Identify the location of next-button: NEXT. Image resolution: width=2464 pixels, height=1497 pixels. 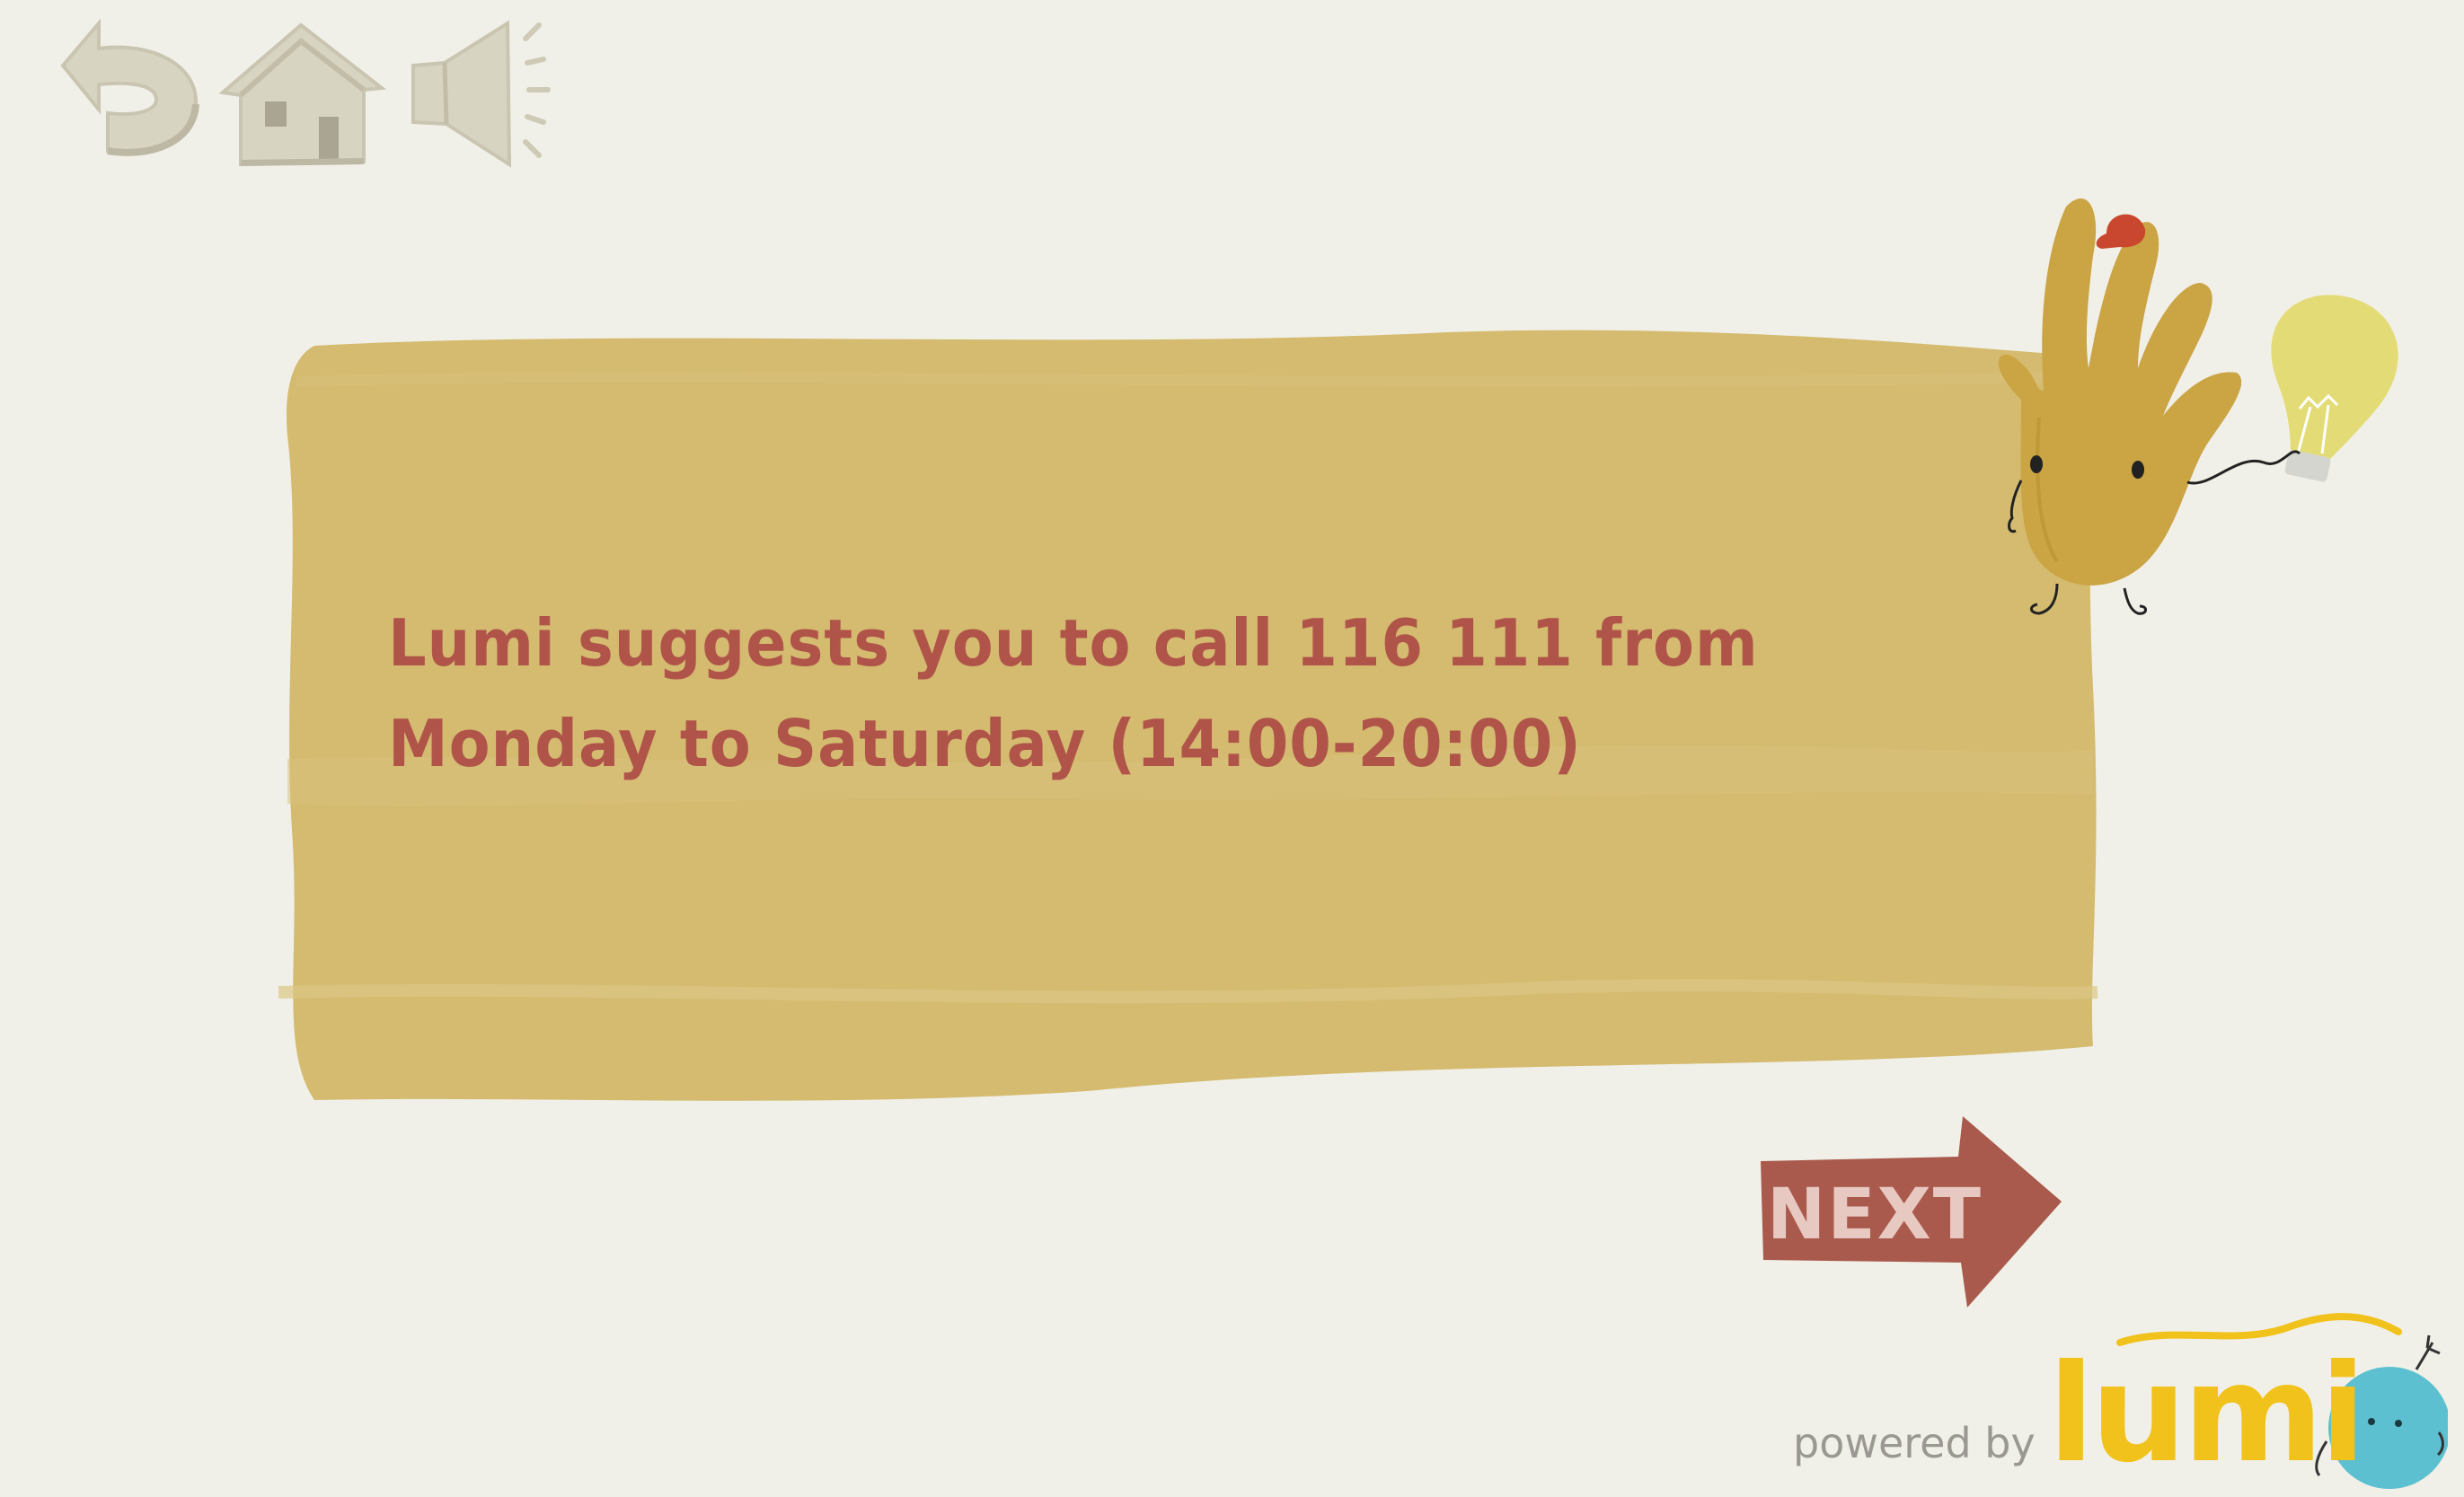
(1911, 1211).